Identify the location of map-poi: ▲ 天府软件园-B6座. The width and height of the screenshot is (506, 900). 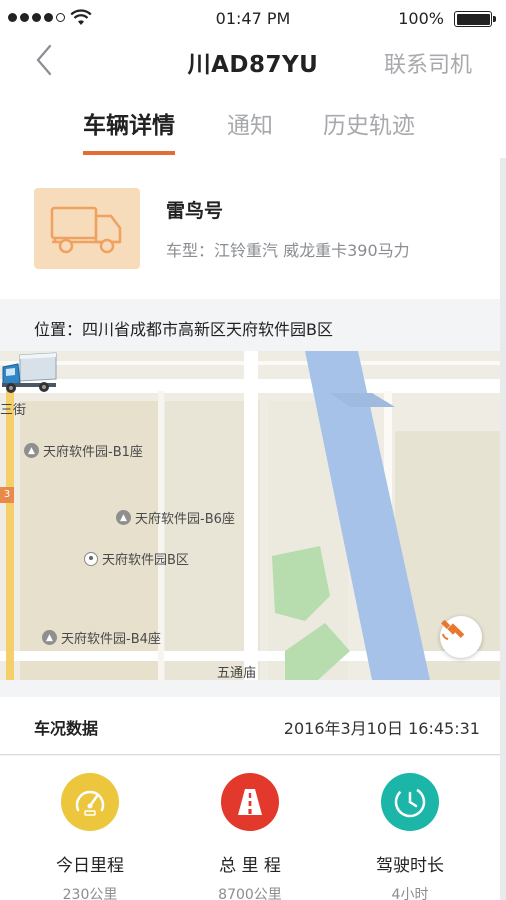
(175, 517).